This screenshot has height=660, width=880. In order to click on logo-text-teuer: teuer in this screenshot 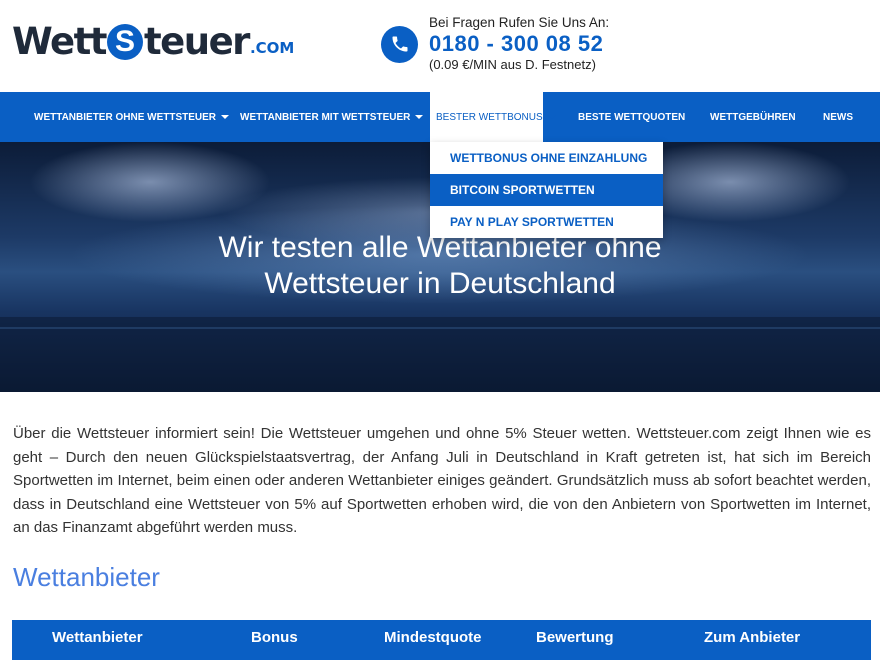, I will do `click(196, 41)`.